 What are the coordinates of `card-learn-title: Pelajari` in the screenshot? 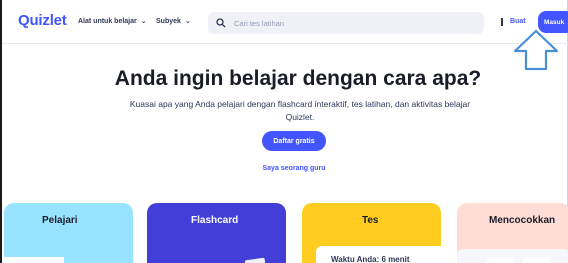 It's located at (60, 220).